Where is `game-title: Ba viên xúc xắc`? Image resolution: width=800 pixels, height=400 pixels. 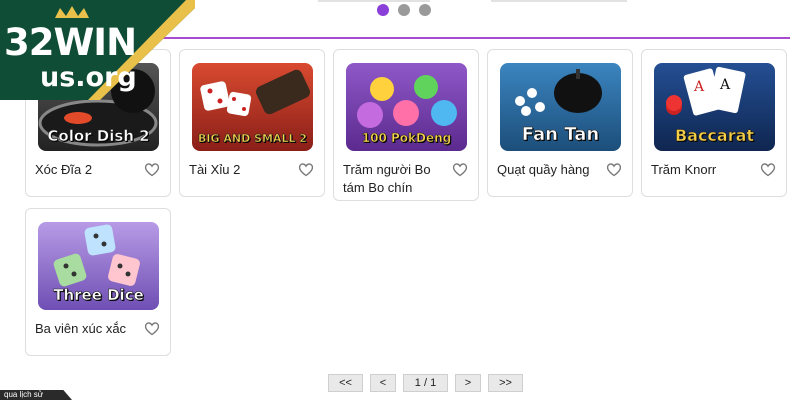
game-title: Ba viên xúc xắc is located at coordinates (81, 328).